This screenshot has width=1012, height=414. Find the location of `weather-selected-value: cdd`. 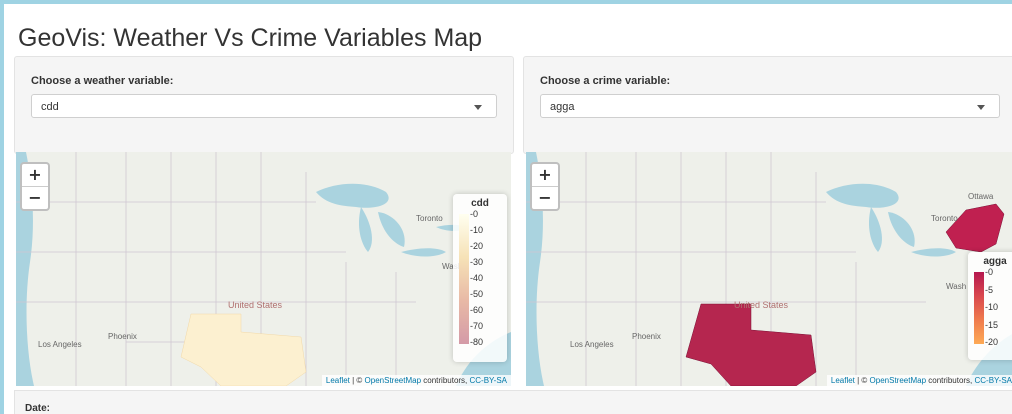

weather-selected-value: cdd is located at coordinates (50, 107).